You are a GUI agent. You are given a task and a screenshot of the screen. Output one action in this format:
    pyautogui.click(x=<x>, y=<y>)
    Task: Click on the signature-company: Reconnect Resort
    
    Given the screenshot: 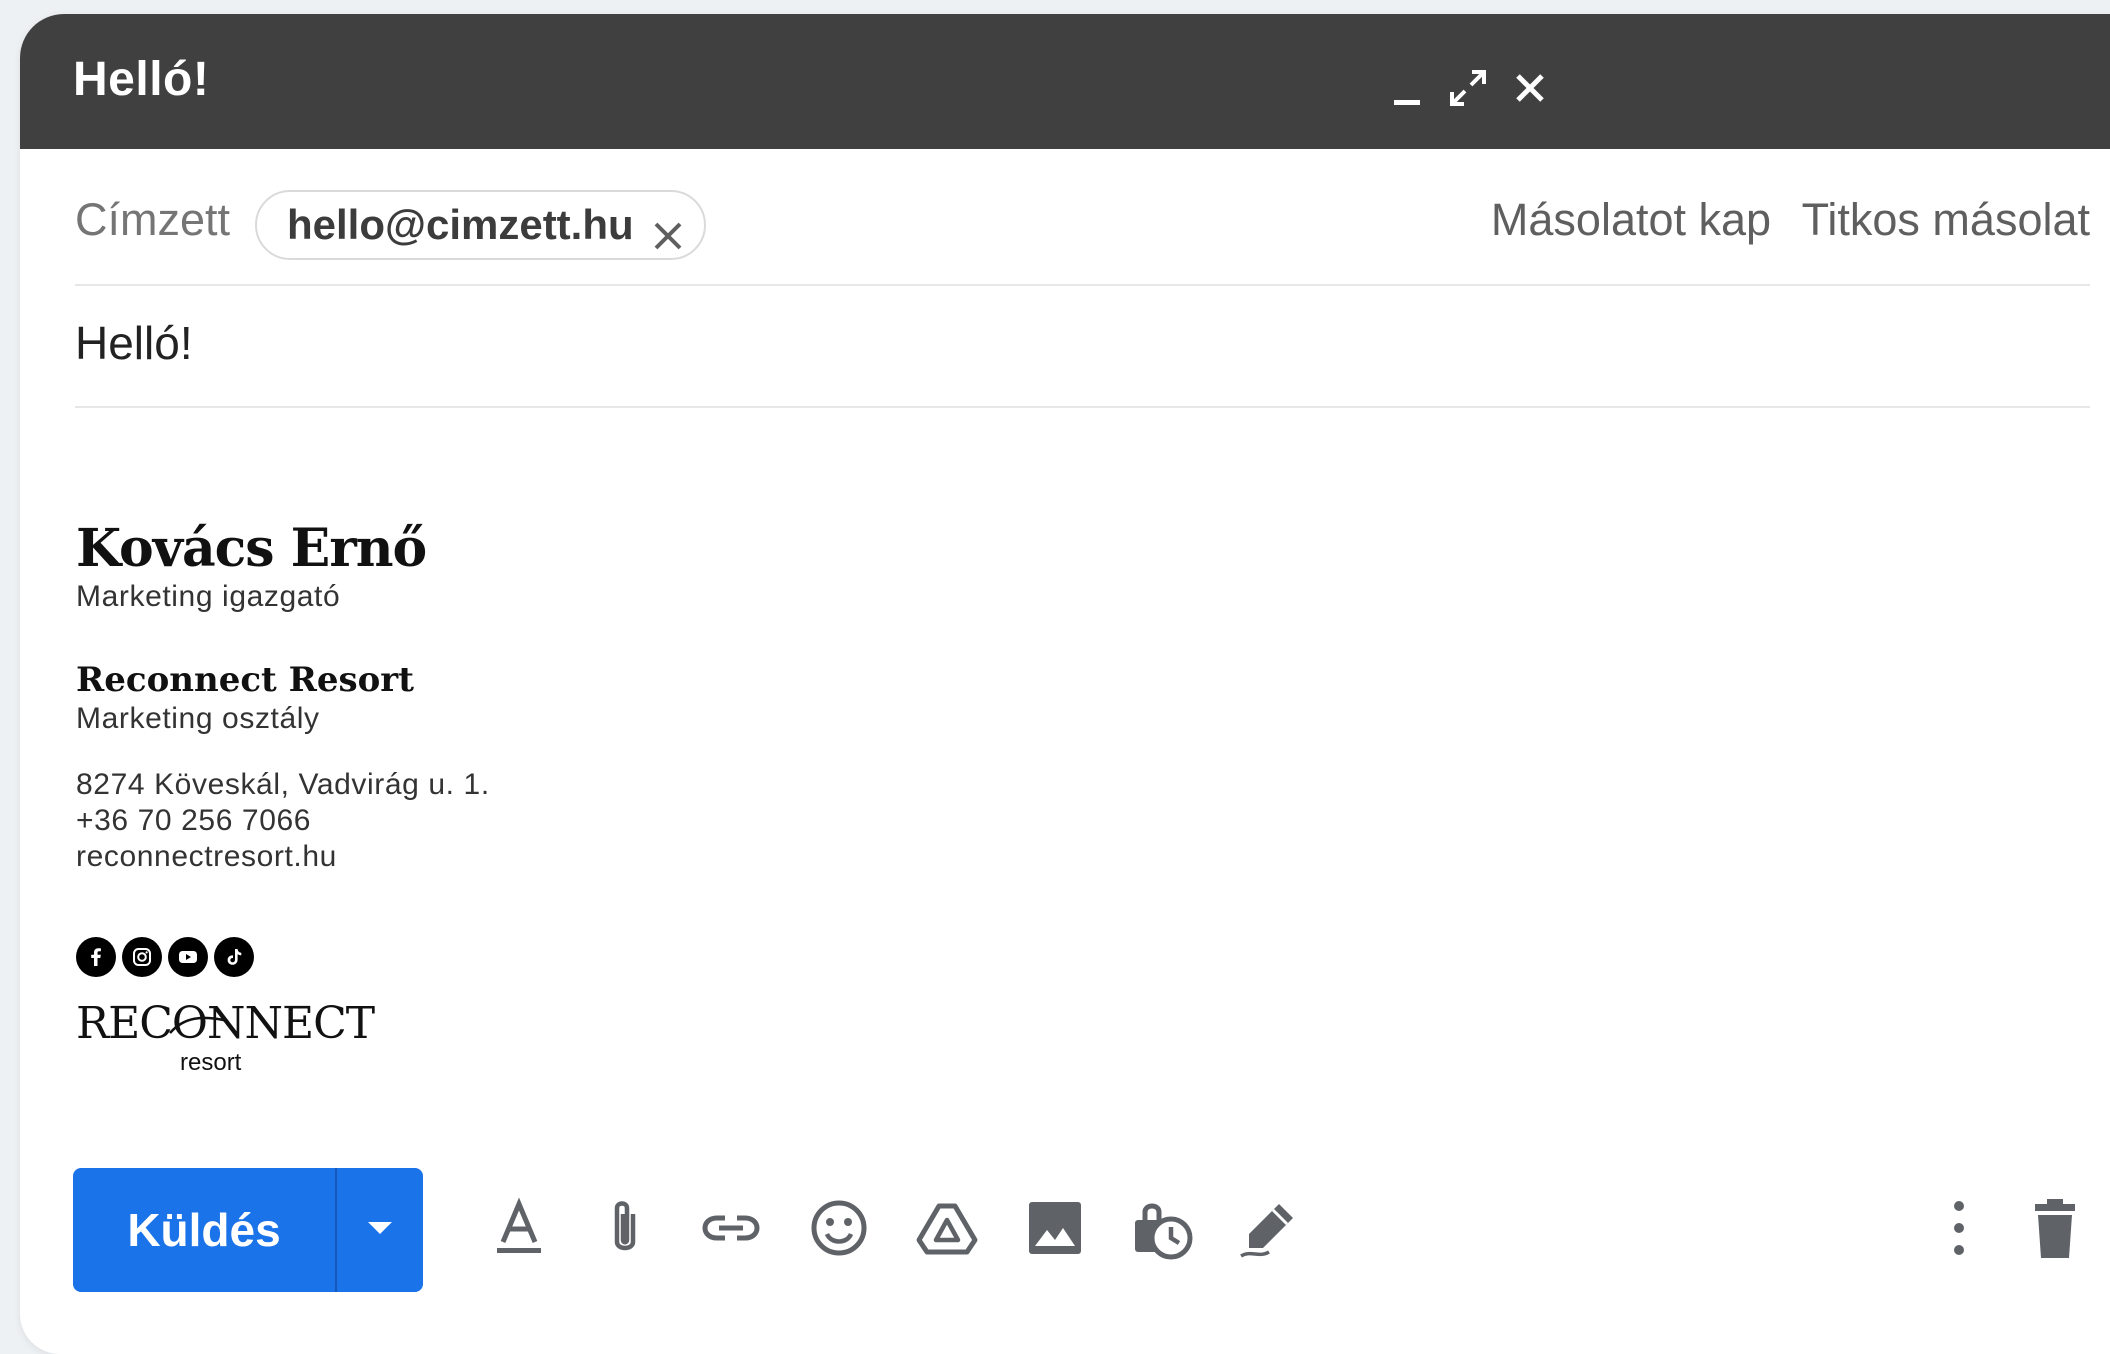 What is the action you would take?
    pyautogui.click(x=245, y=680)
    